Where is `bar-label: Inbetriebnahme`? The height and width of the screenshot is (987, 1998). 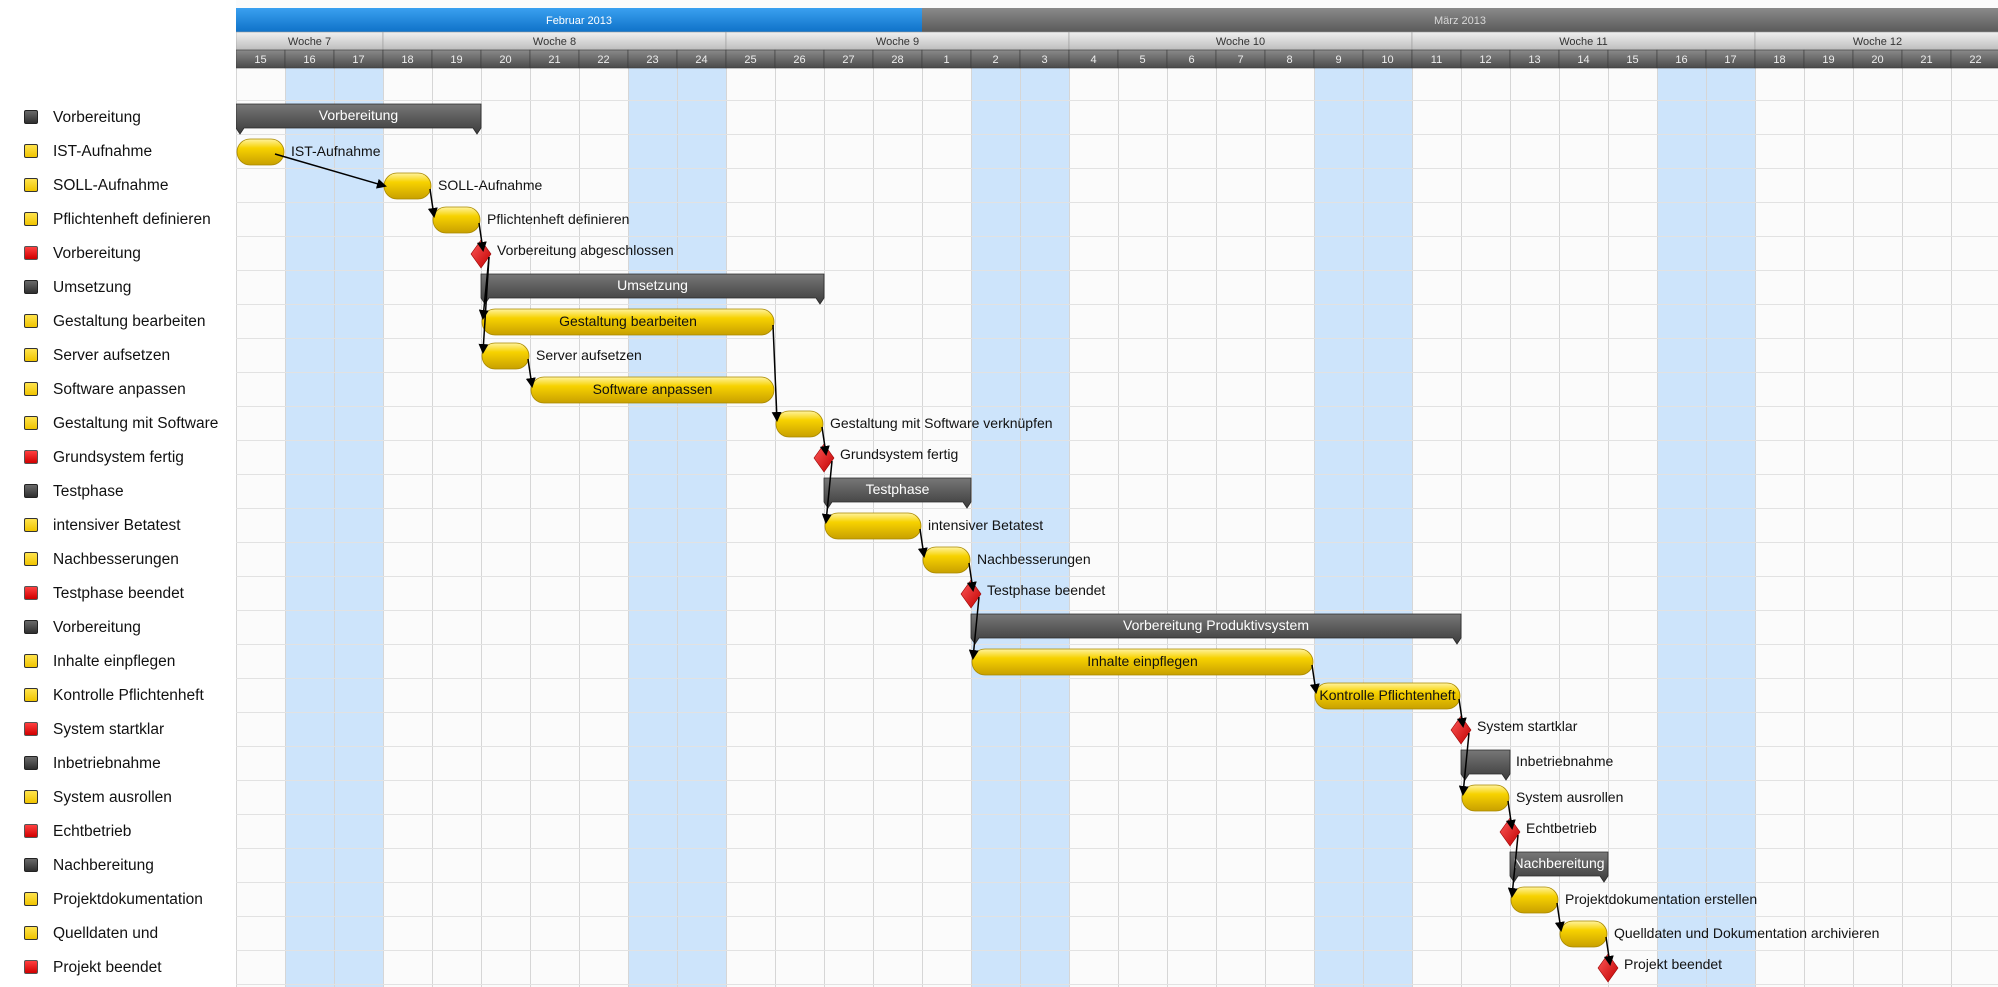 bar-label: Inbetriebnahme is located at coordinates (1565, 761).